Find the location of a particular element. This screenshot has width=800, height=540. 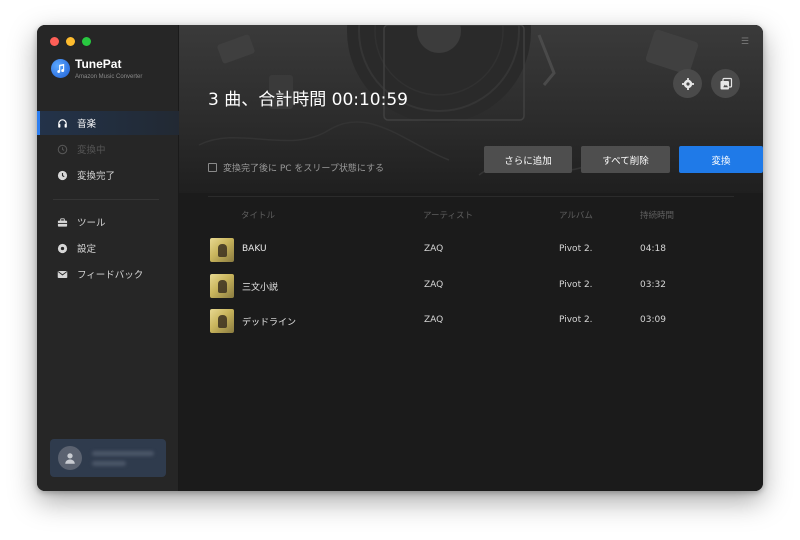

minimize-window-button is located at coordinates (70, 41).